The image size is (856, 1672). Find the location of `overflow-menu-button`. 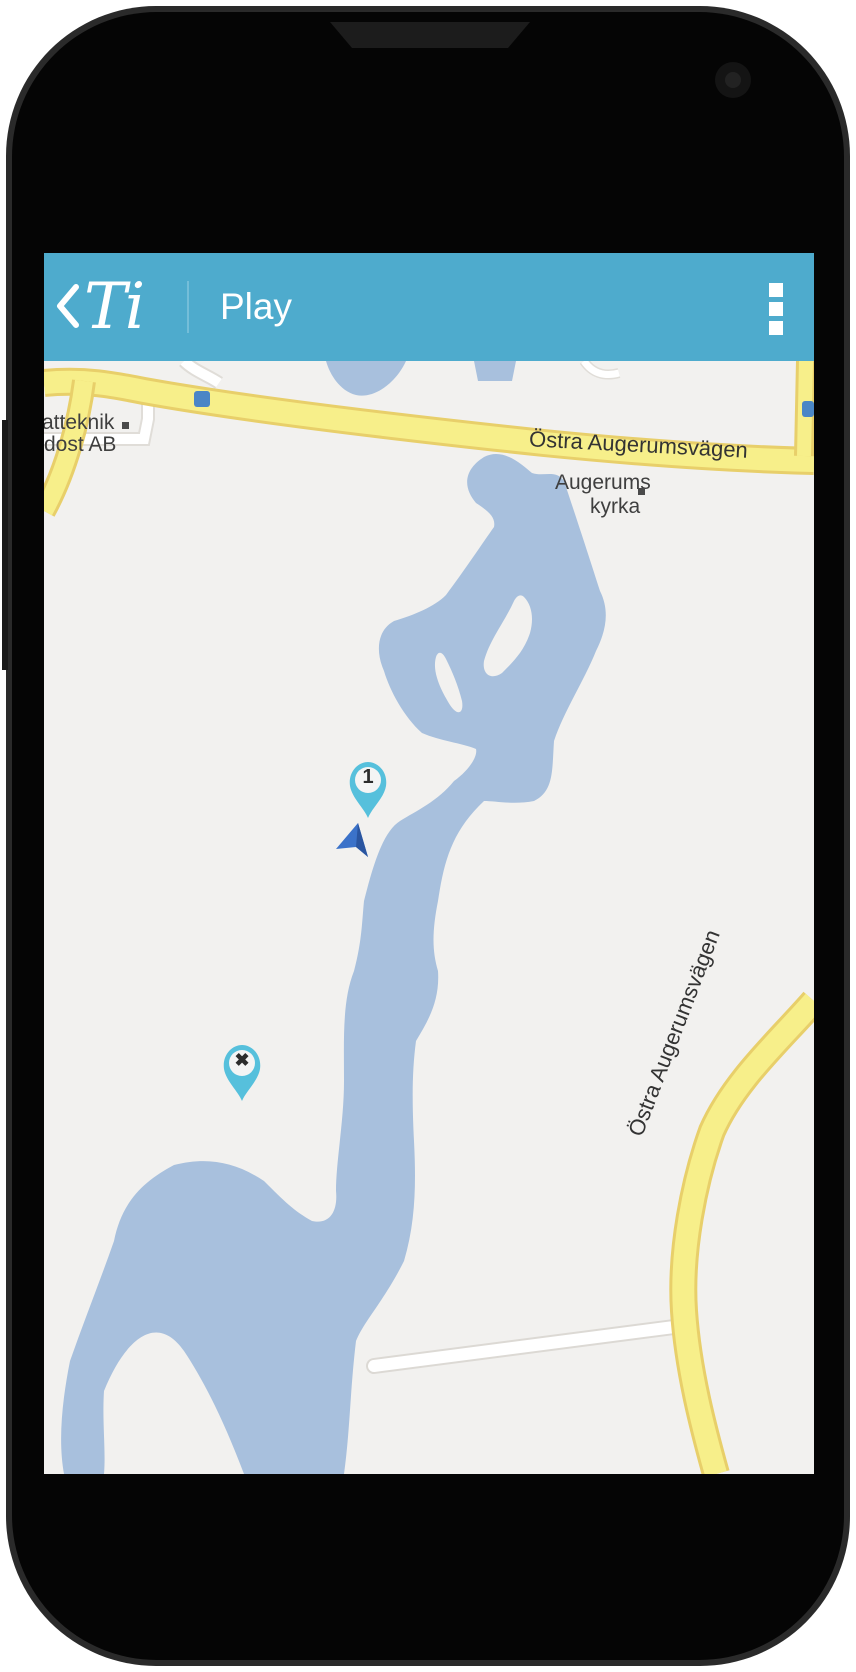

overflow-menu-button is located at coordinates (776, 307).